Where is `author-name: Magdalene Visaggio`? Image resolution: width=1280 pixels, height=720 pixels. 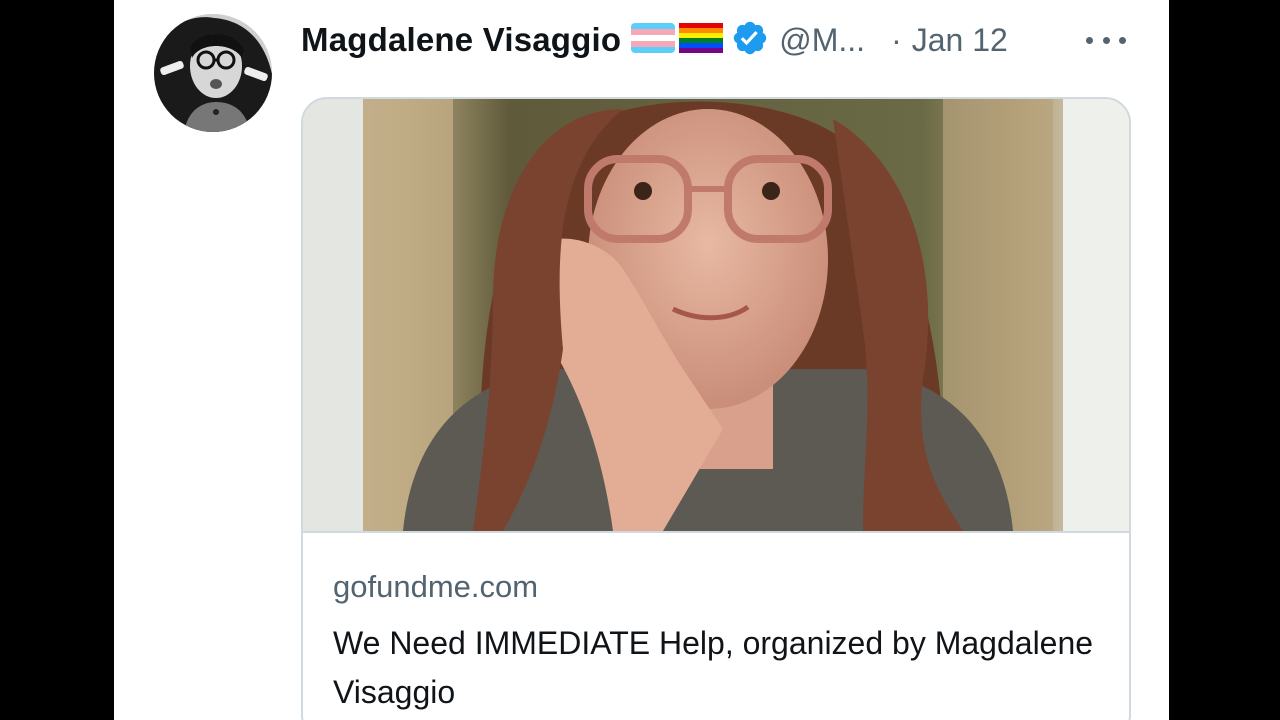
author-name: Magdalene Visaggio is located at coordinates (461, 40).